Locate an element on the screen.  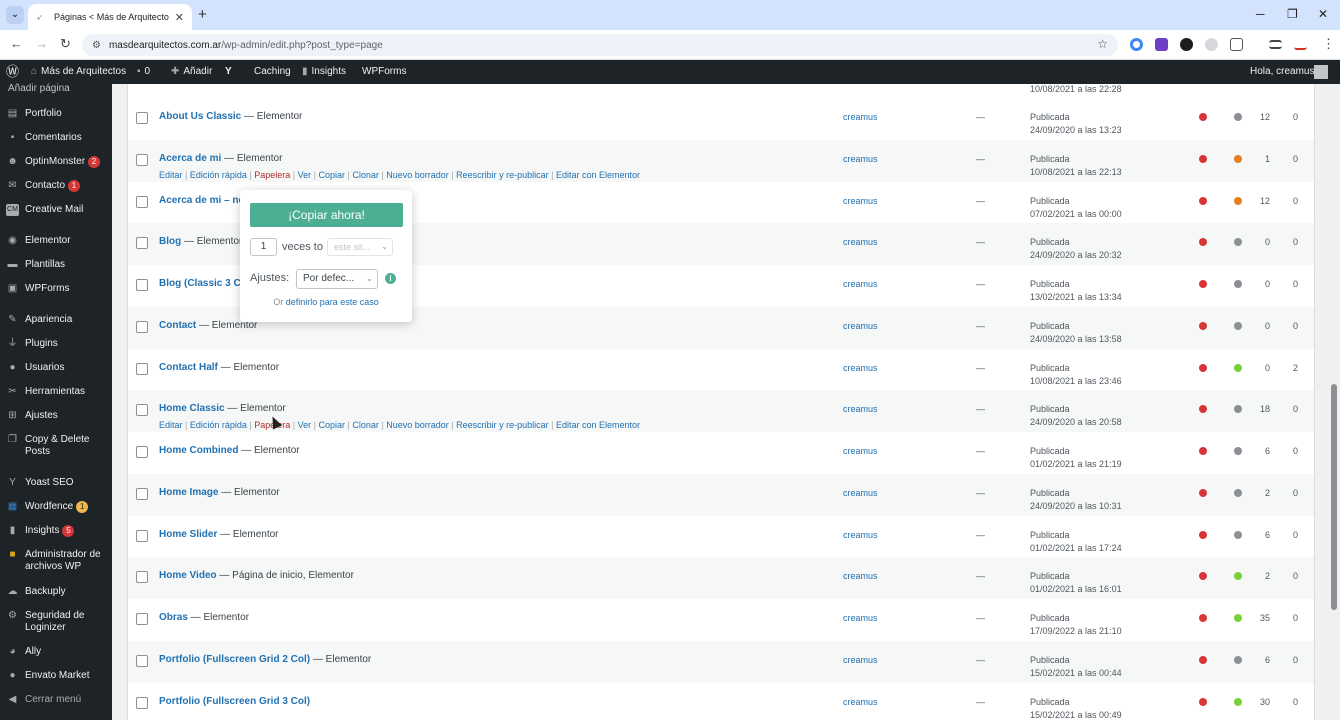
close-window-icon: ✕ is located at coordinates (1323, 14).